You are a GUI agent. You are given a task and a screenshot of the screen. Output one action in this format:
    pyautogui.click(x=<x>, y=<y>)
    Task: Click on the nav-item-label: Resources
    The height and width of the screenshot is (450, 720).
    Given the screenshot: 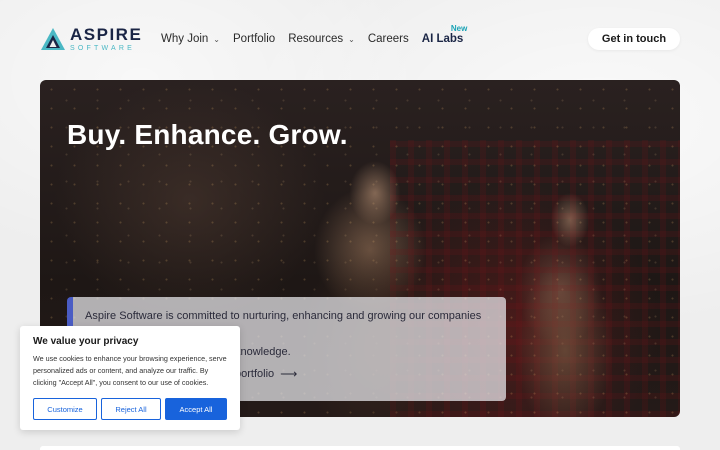 What is the action you would take?
    pyautogui.click(x=316, y=39)
    